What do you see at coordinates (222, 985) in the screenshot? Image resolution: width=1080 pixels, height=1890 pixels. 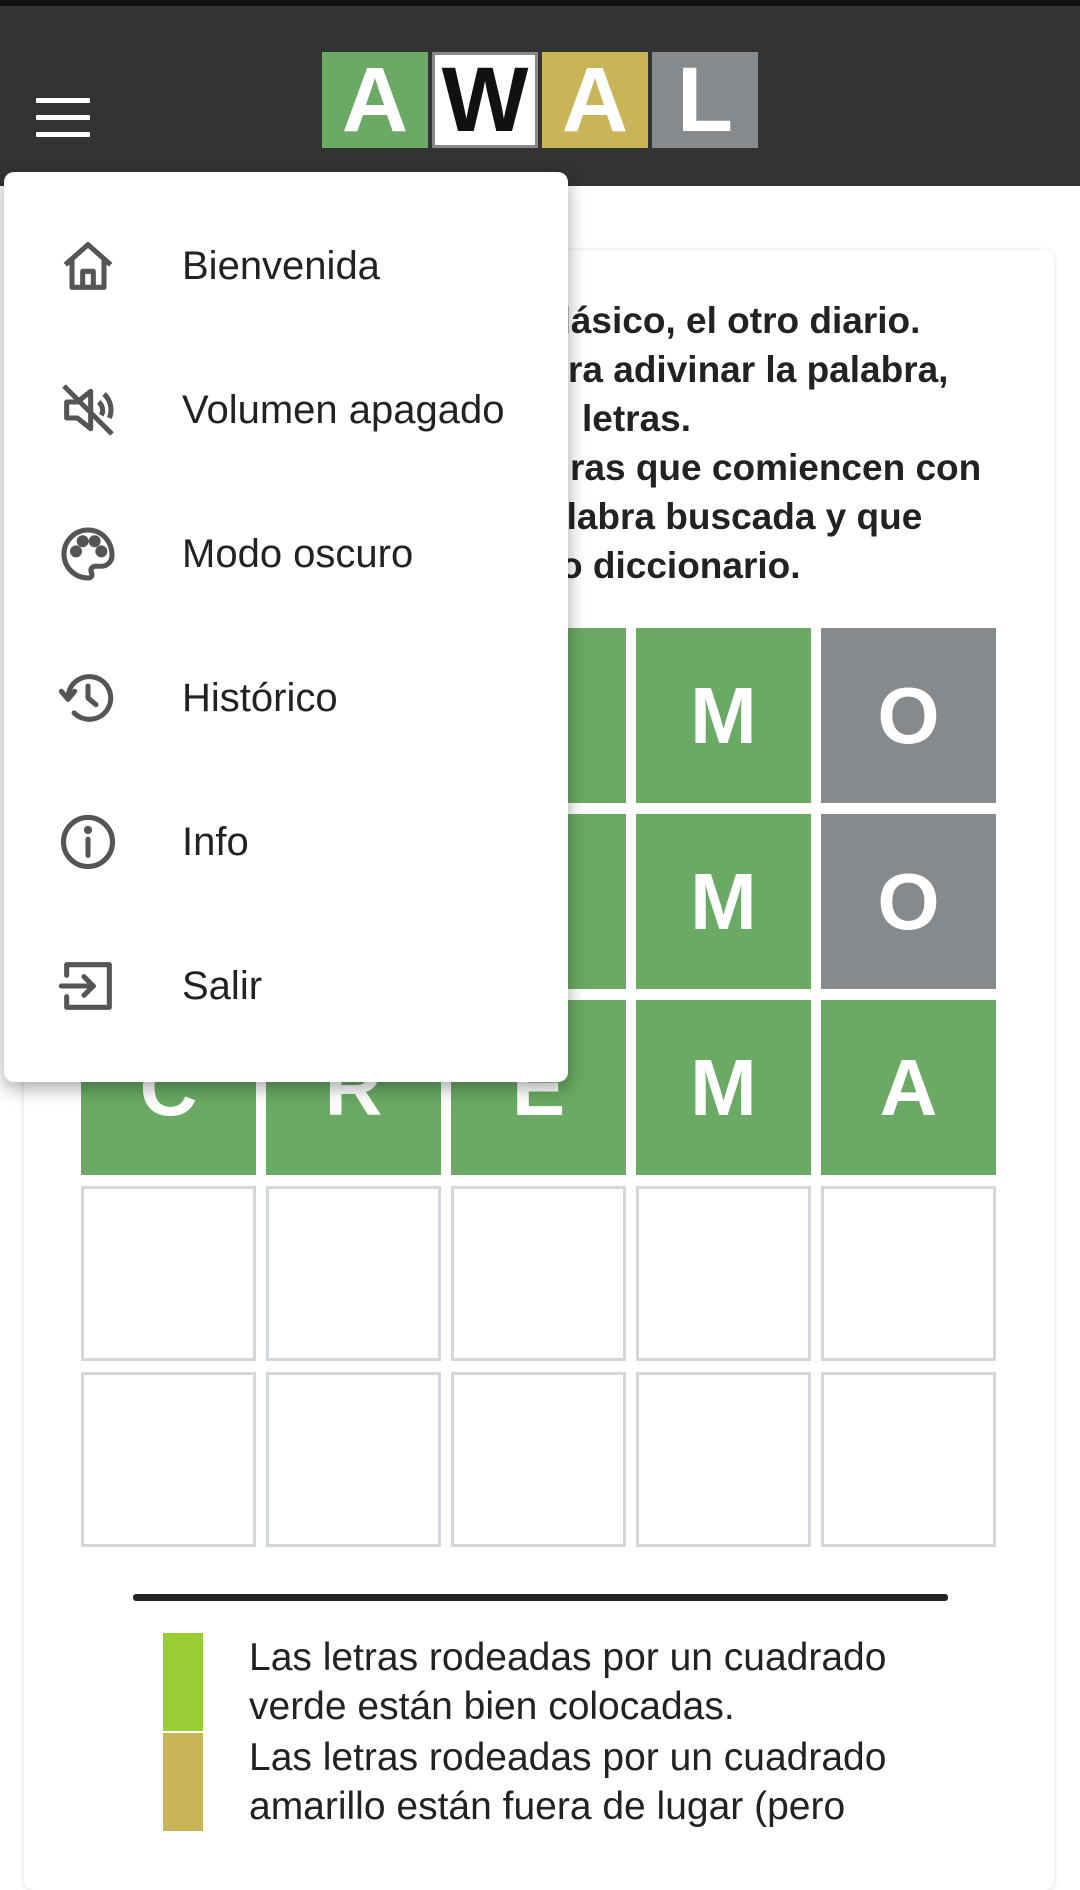 I see `menu-item-label: Salir` at bounding box center [222, 985].